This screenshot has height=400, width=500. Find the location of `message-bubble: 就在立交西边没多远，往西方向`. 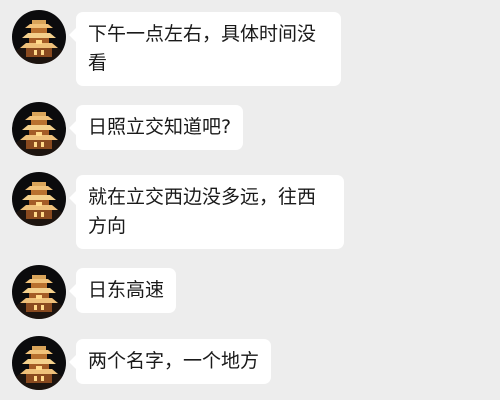

message-bubble: 就在立交西边没多远，往西方向 is located at coordinates (206, 212).